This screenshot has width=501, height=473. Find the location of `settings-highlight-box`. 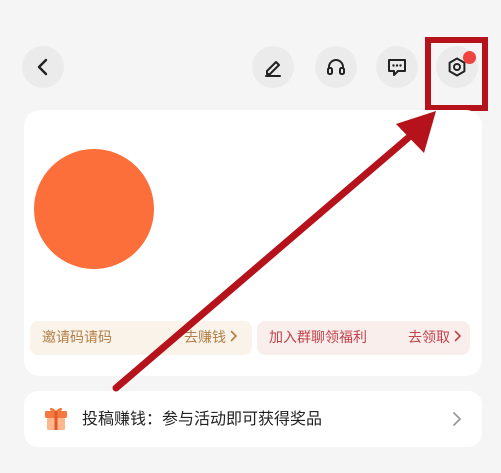

settings-highlight-box is located at coordinates (456, 74).